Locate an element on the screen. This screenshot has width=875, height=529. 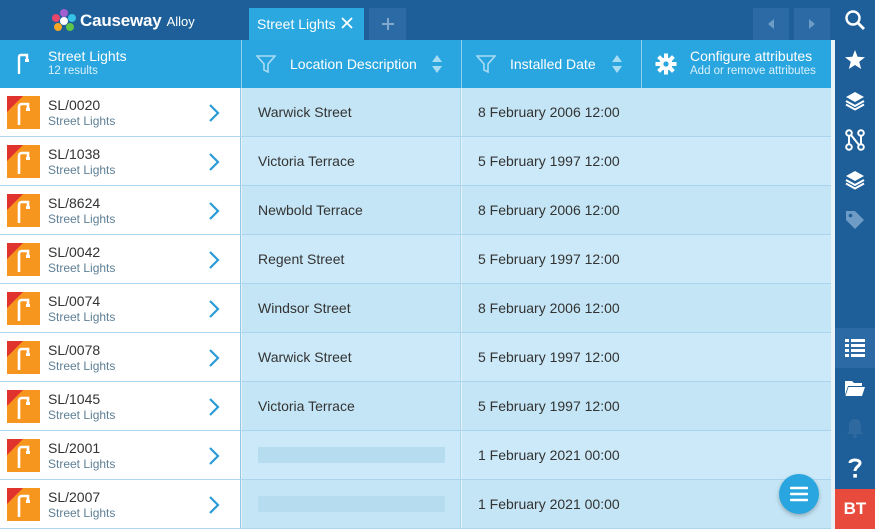
column-label-location: Location Description is located at coordinates (353, 64).